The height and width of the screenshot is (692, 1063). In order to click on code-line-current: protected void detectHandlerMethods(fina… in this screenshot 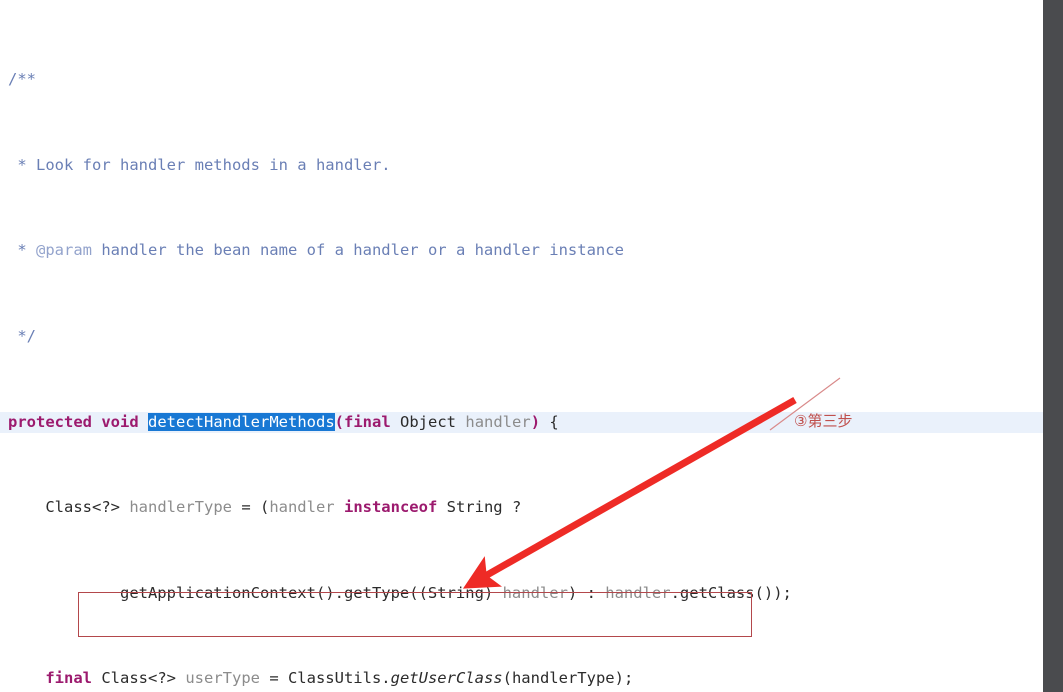, I will do `click(521, 422)`.